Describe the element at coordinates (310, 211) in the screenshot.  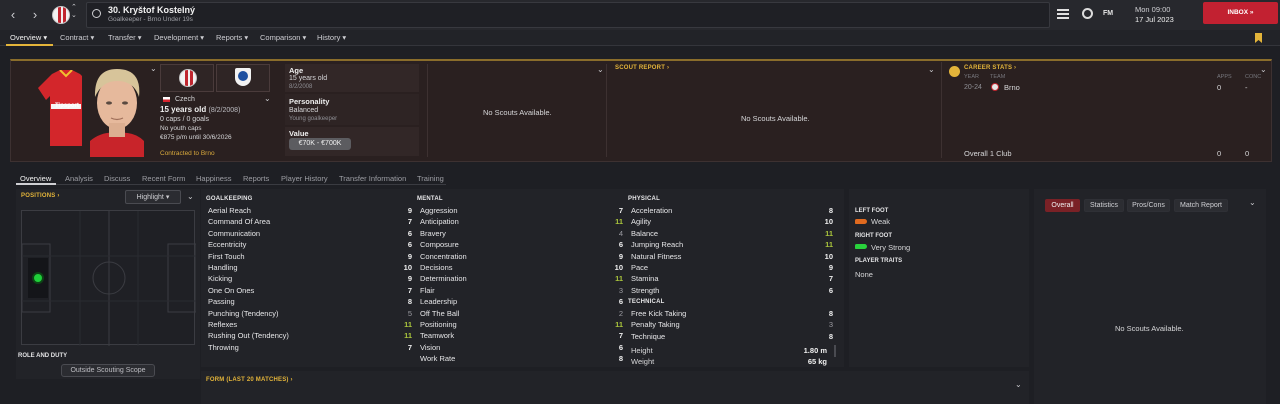
I see `attribute-row: Aerial Reach 9` at that location.